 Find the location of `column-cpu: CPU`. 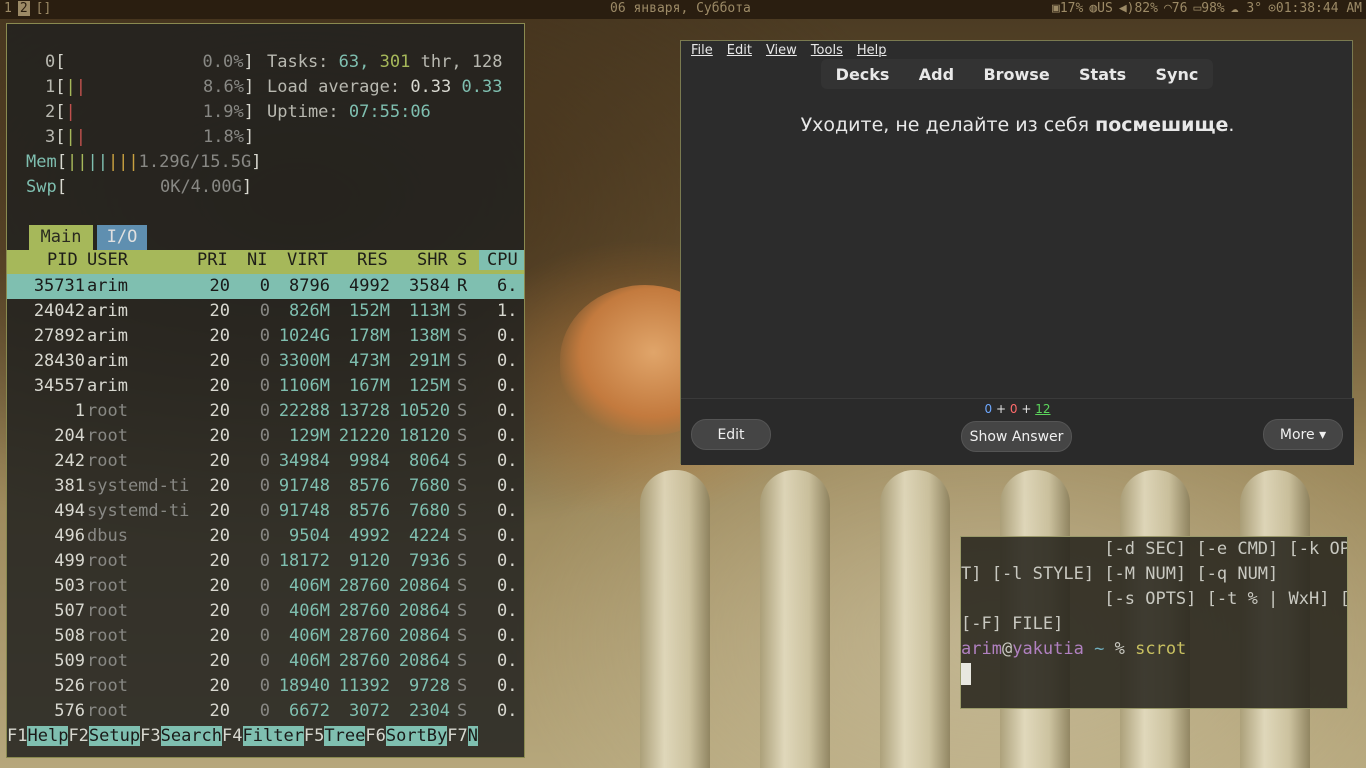

column-cpu: CPU is located at coordinates (501, 260).